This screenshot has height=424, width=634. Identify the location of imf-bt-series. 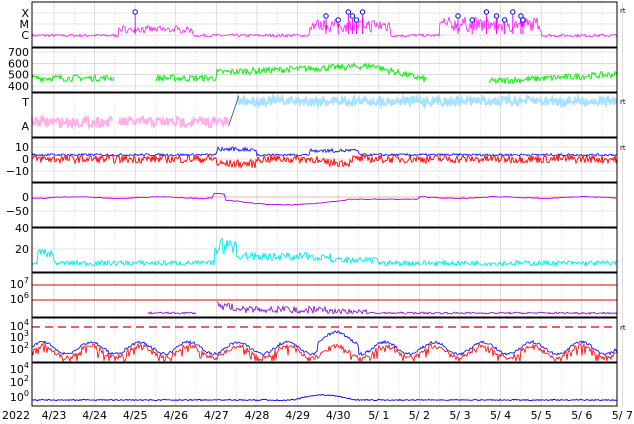
(324, 151).